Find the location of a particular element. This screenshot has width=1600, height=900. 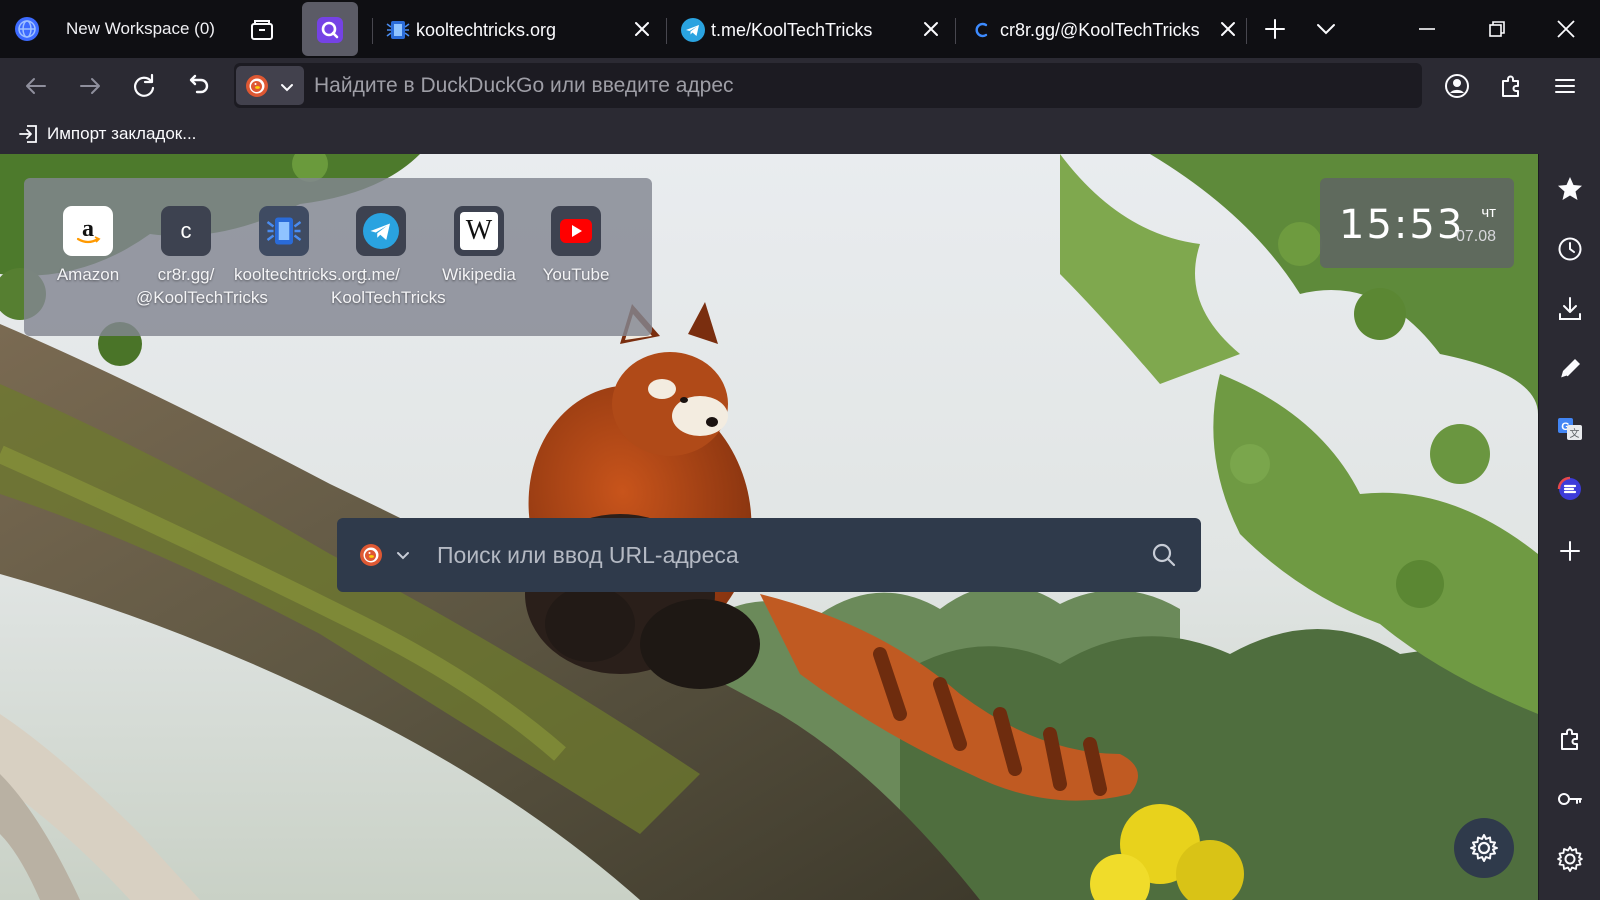

top-site-label: Amazon is located at coordinates (88, 274).